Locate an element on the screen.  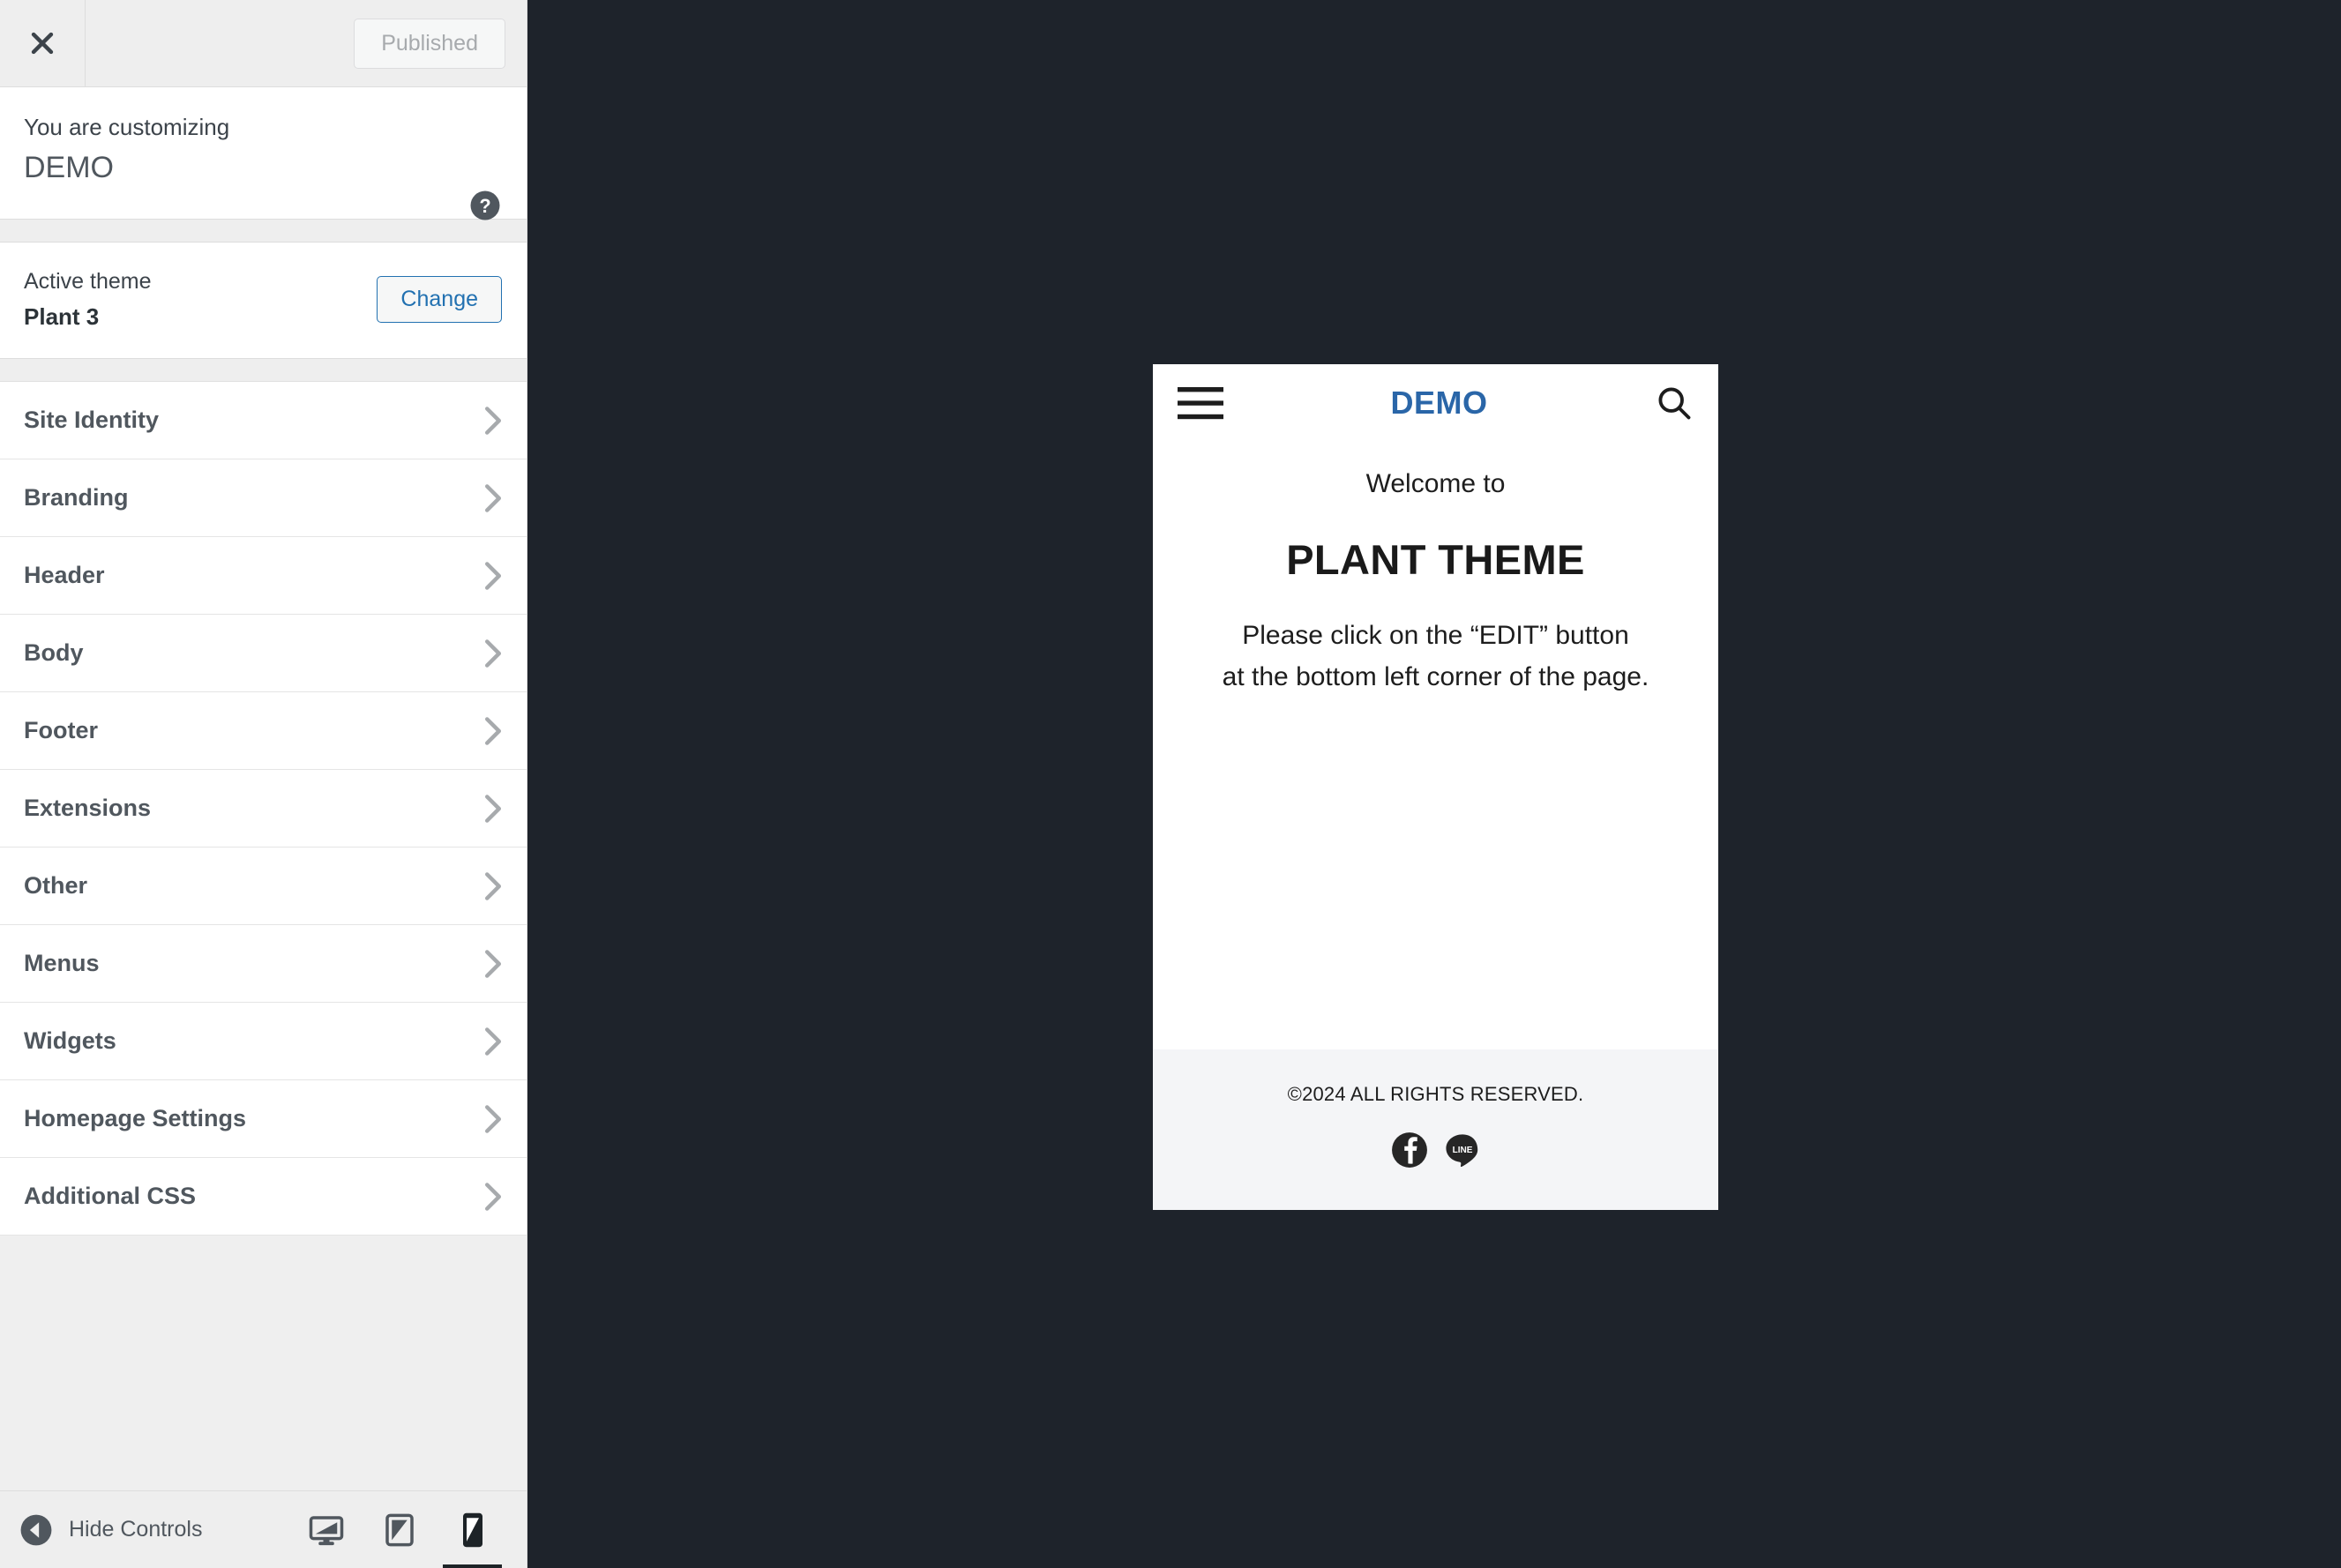
site-header: DEMO is located at coordinates (1435, 402).